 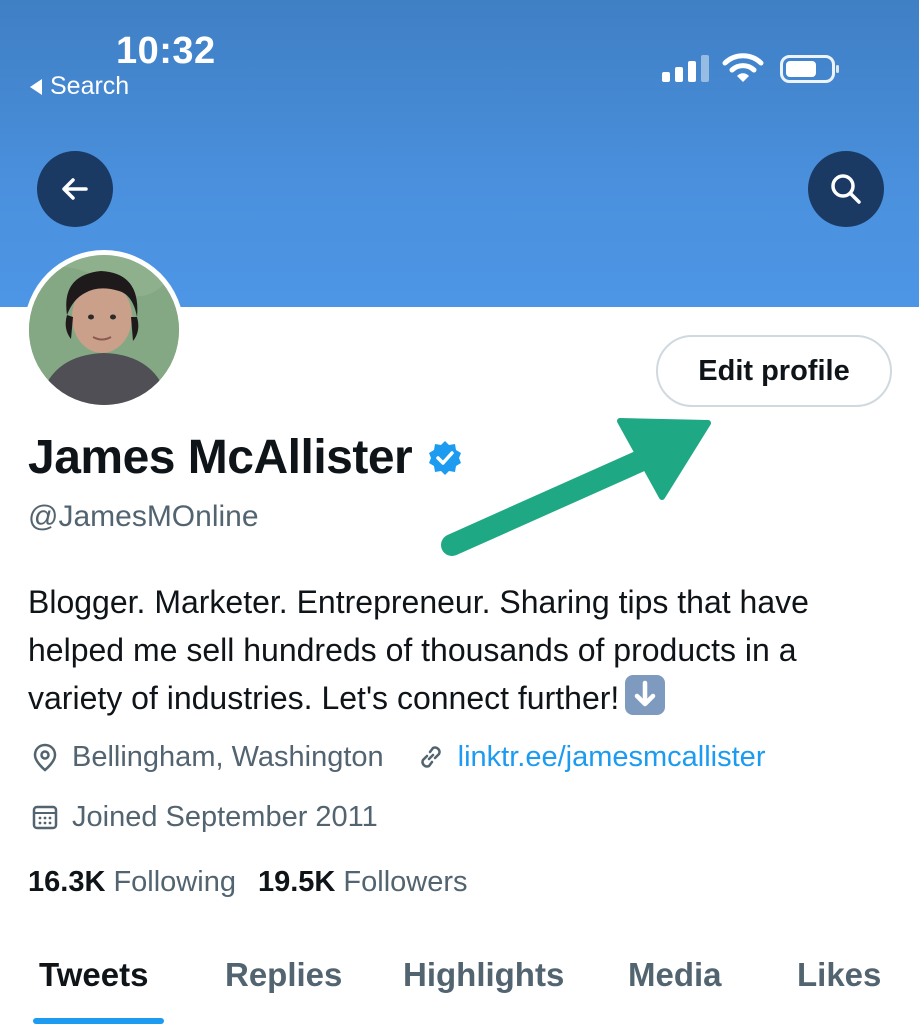 I want to click on profile-meta-joined: Joined September 2011, so click(x=203, y=817).